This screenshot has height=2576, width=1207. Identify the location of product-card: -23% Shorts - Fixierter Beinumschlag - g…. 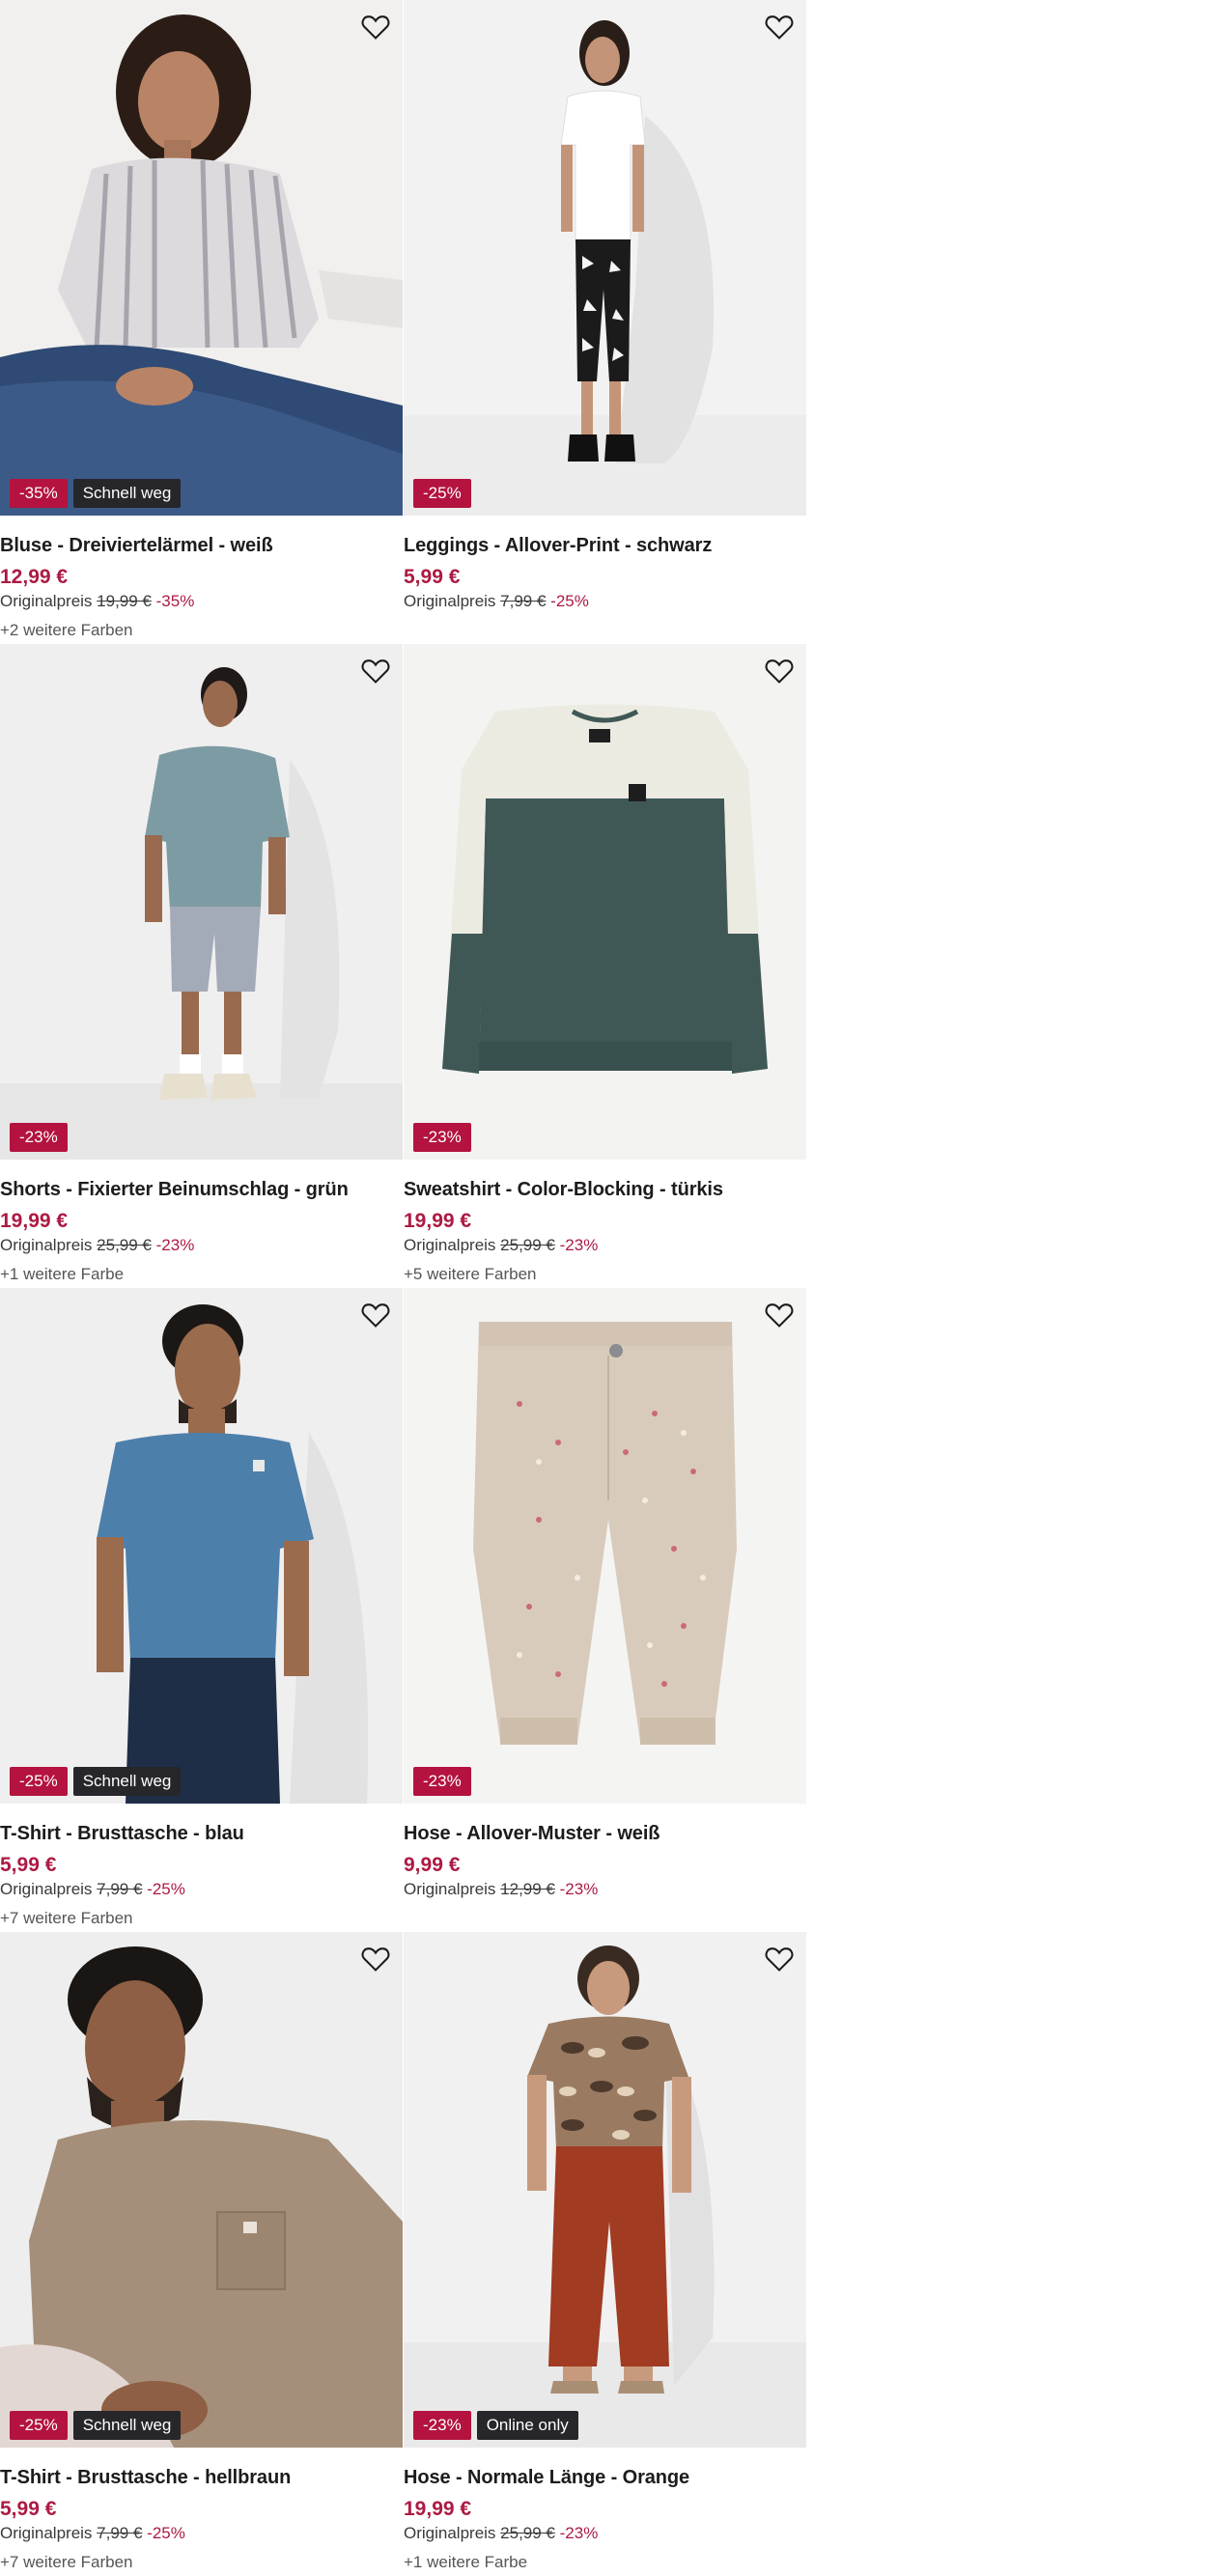
(202, 966).